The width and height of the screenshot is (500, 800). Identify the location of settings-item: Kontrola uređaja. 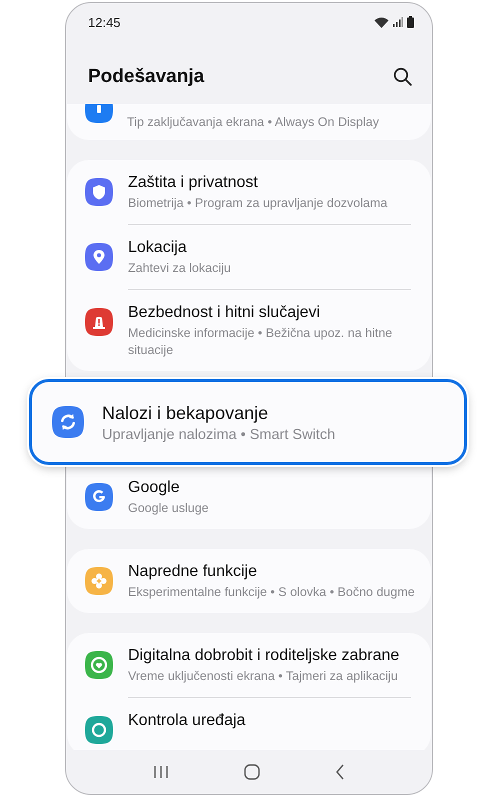
(249, 724).